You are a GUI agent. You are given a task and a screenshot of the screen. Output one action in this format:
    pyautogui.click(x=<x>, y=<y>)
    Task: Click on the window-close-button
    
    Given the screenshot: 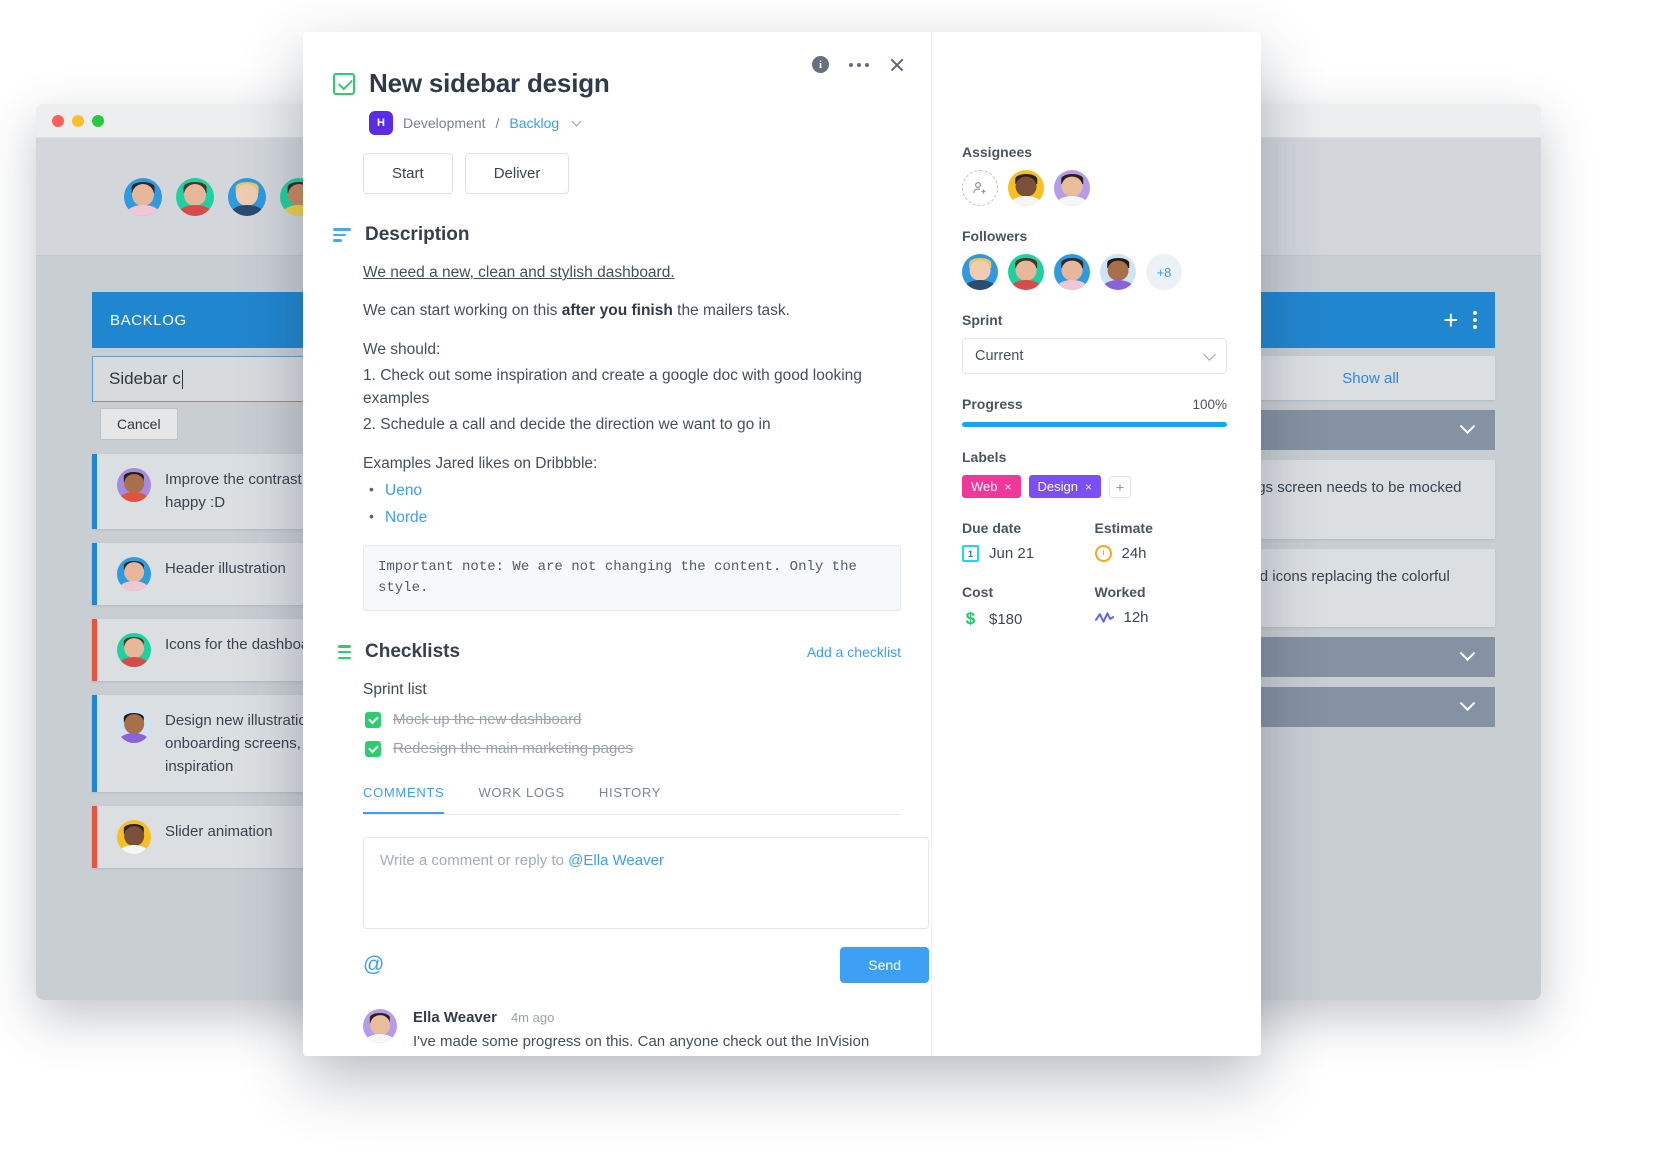 What is the action you would take?
    pyautogui.click(x=58, y=120)
    